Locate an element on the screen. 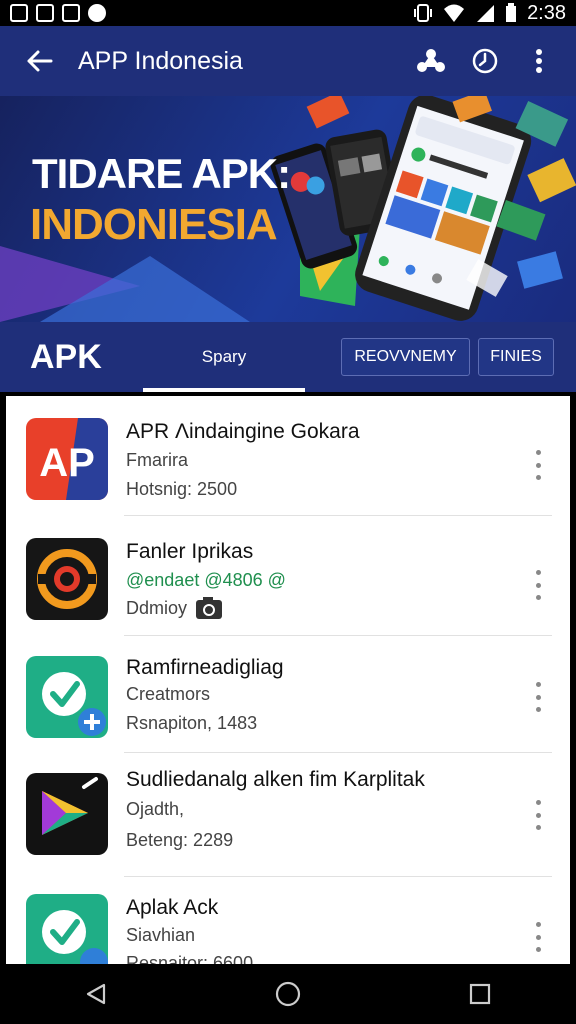  app-meta-text: Hotsnig: 2500 is located at coordinates (182, 489).